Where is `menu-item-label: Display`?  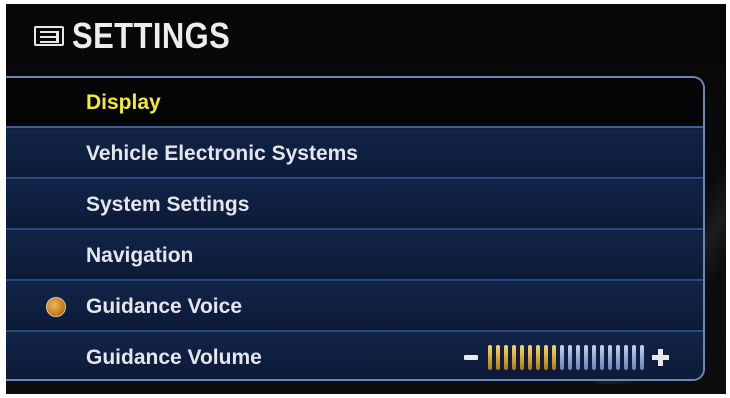
menu-item-label: Display is located at coordinates (123, 102).